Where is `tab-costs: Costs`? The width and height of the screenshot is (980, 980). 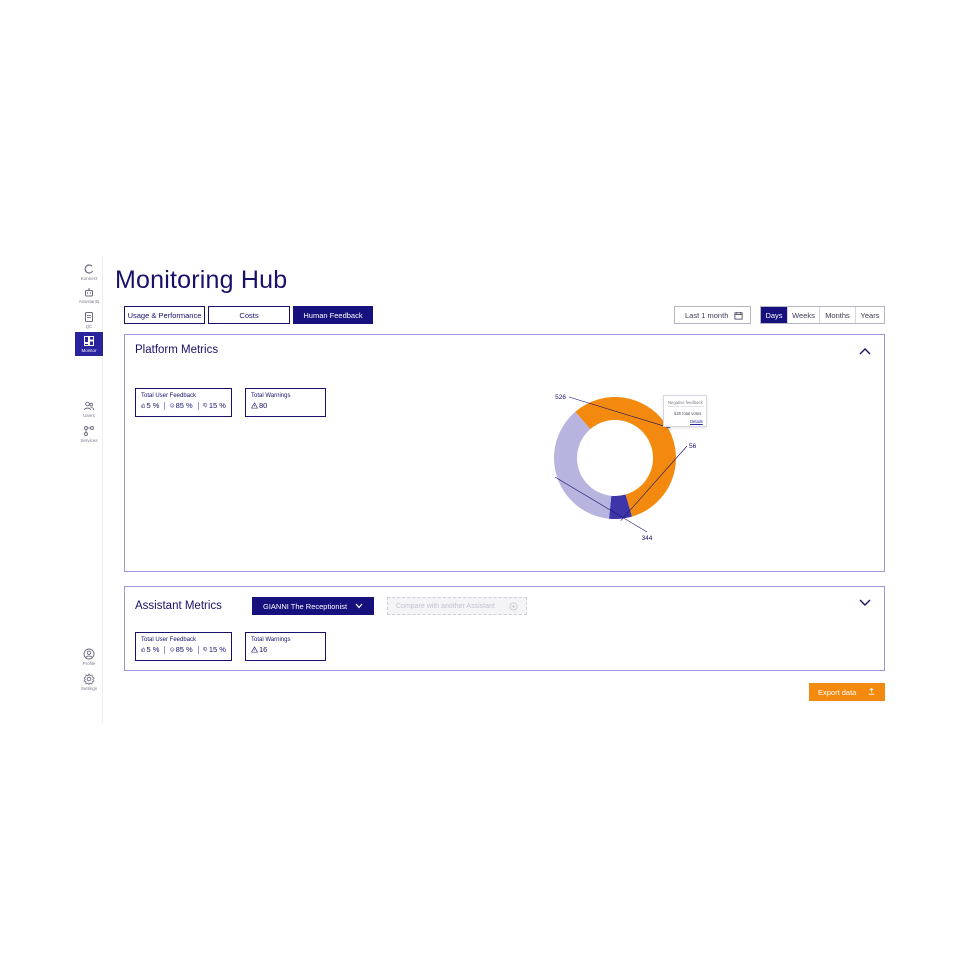
tab-costs: Costs is located at coordinates (249, 315).